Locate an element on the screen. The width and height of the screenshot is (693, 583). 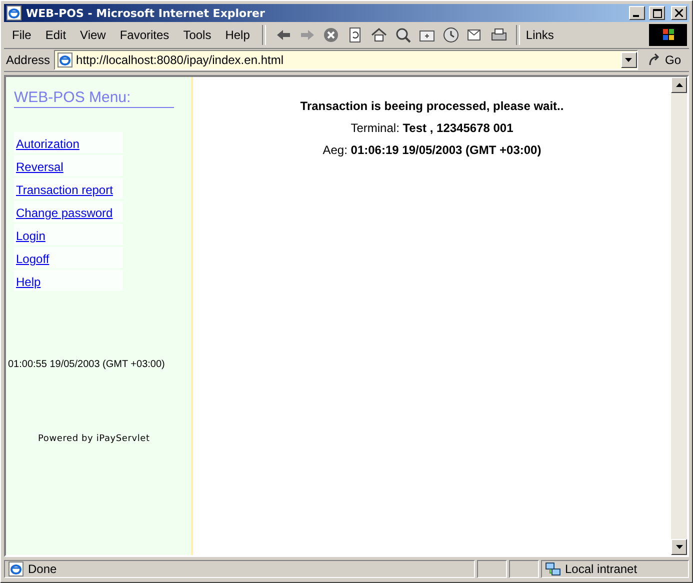
stop-icon is located at coordinates (330, 35).